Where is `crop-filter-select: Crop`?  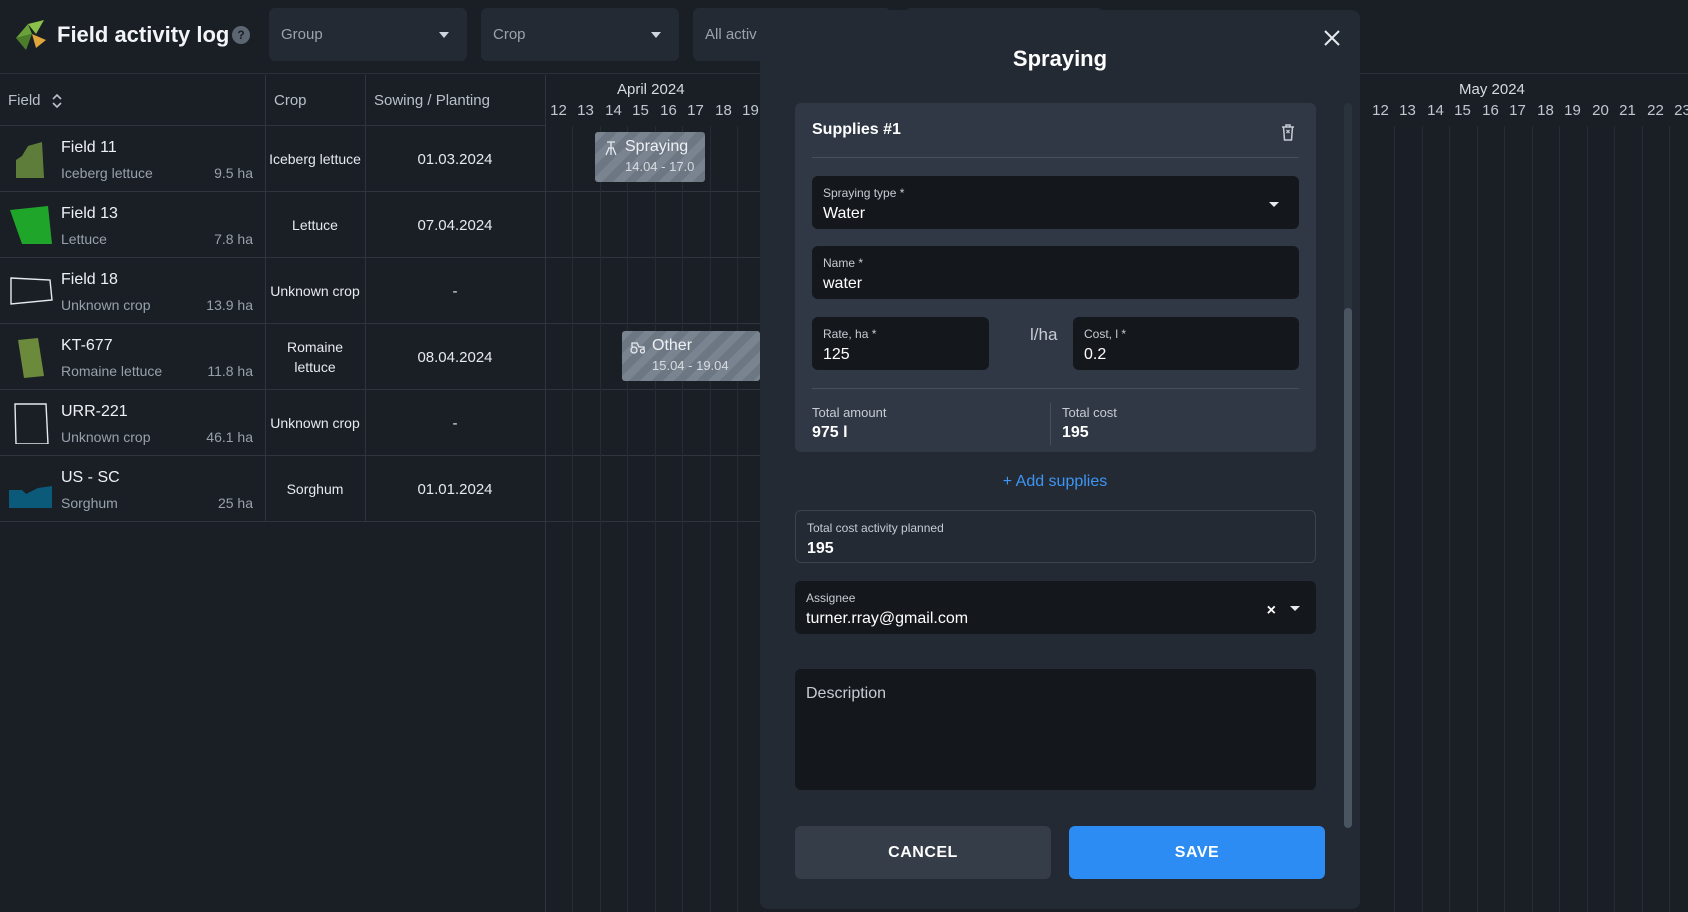 crop-filter-select: Crop is located at coordinates (580, 34).